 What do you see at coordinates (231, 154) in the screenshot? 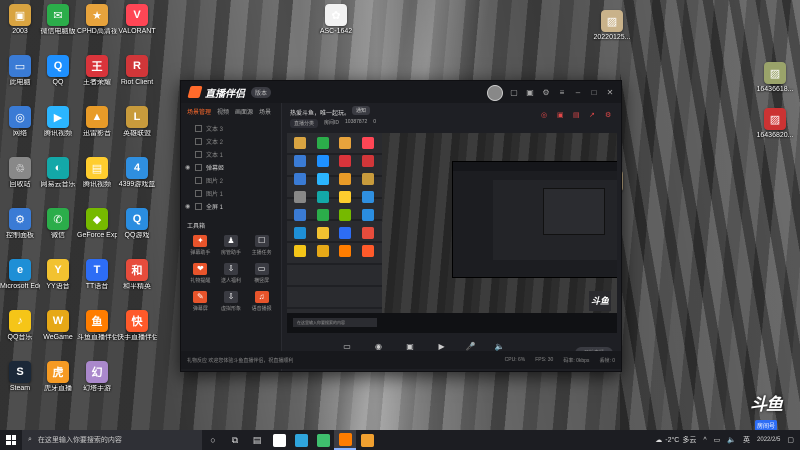
I see `scene-item: 文本 1` at bounding box center [231, 154].